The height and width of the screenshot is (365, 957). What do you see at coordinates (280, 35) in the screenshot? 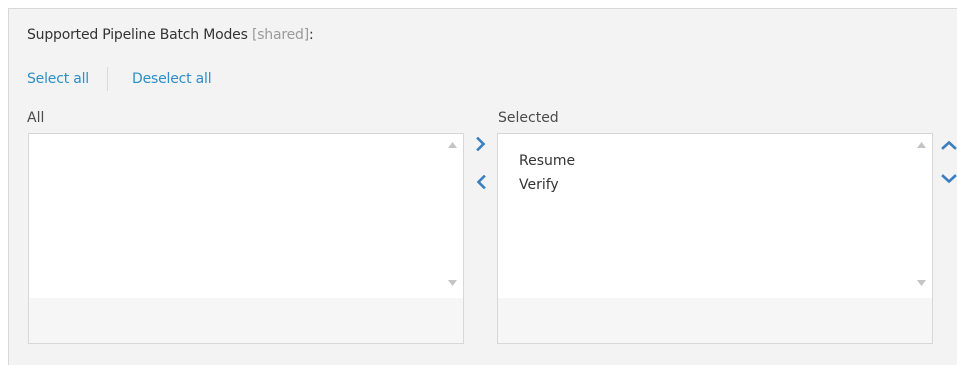
I see `shared-tag: [shared]` at bounding box center [280, 35].